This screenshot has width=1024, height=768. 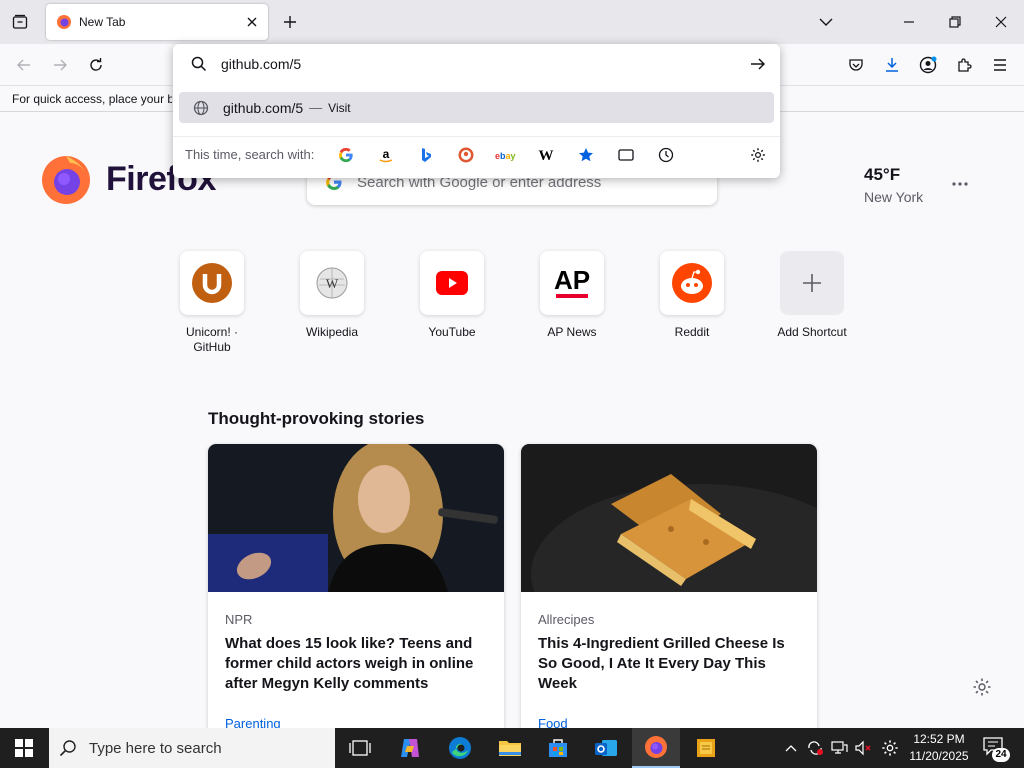 I want to click on urlbar-input: github.com/5, so click(x=476, y=64).